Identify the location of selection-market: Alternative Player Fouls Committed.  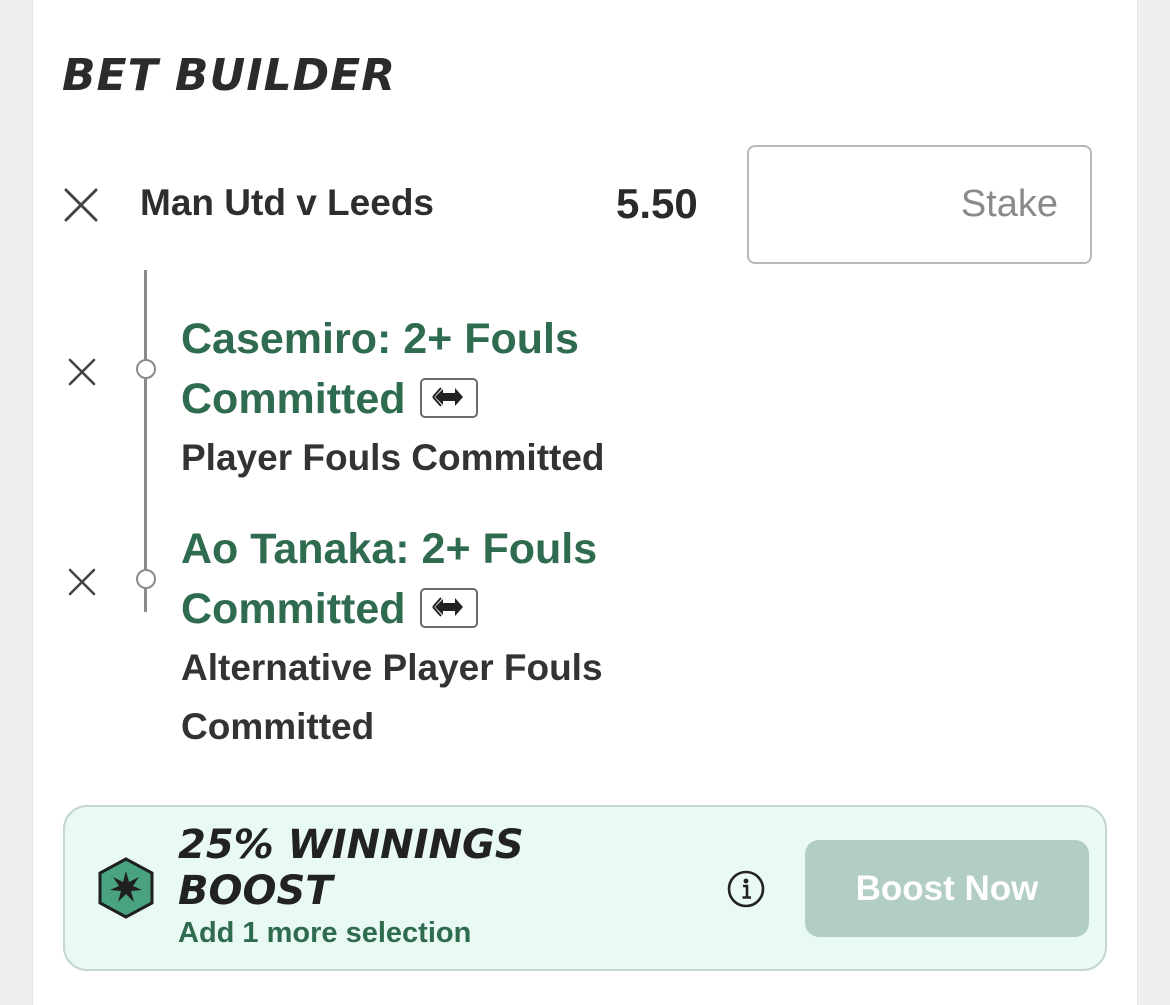
(392, 697).